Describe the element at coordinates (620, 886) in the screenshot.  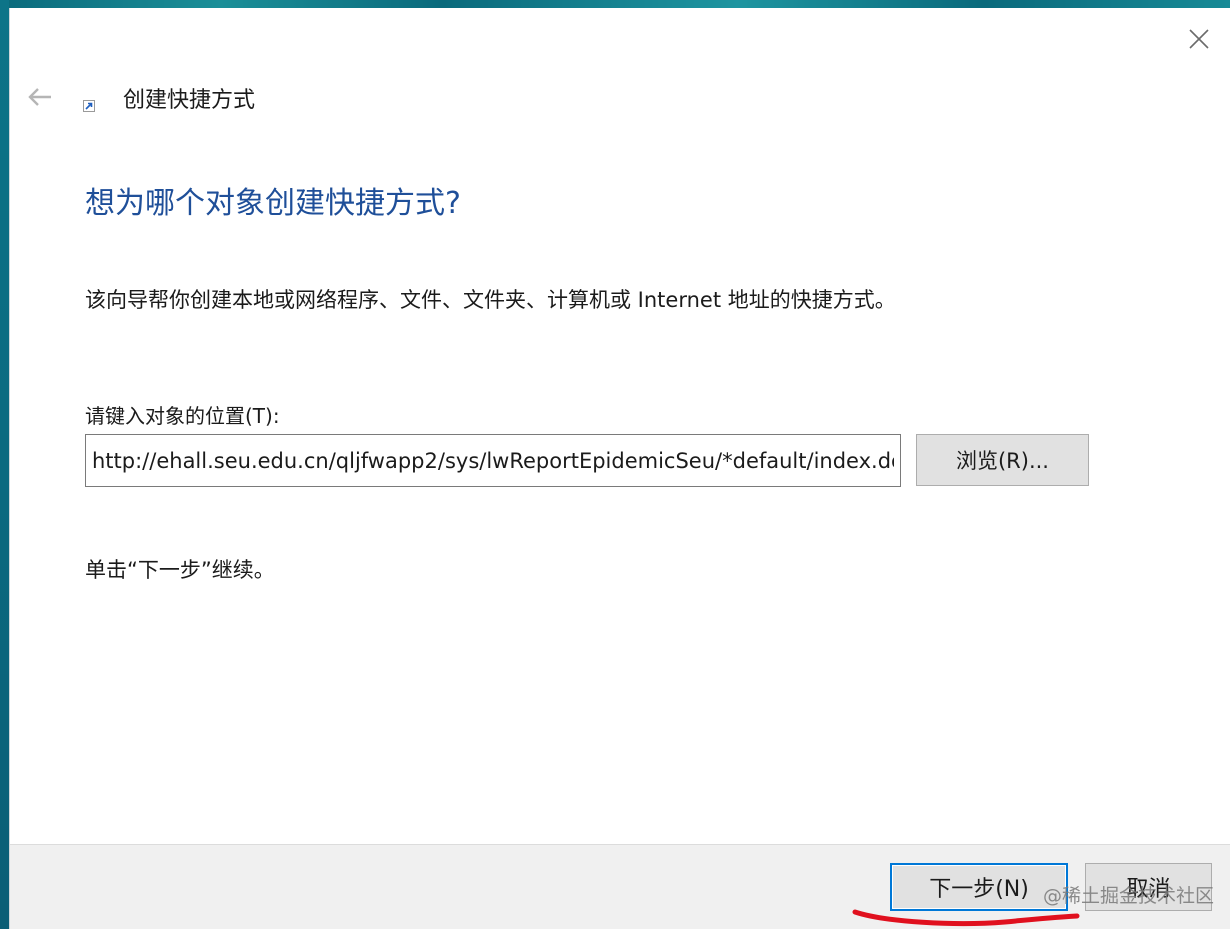
I see `dialog-footer: 下一步(N) 取消` at that location.